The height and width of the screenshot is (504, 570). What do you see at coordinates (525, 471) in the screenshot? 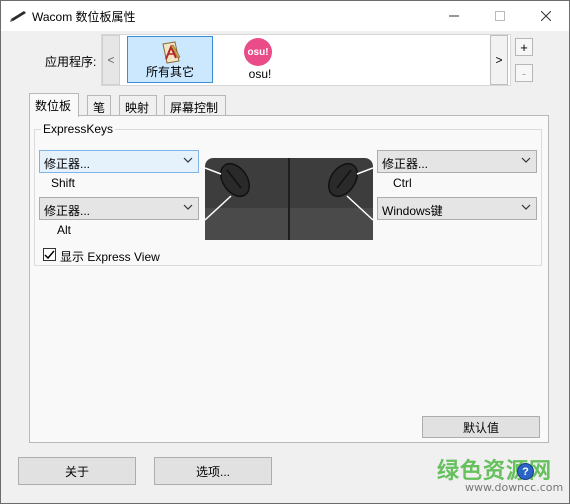
I see `help-icon: ?` at bounding box center [525, 471].